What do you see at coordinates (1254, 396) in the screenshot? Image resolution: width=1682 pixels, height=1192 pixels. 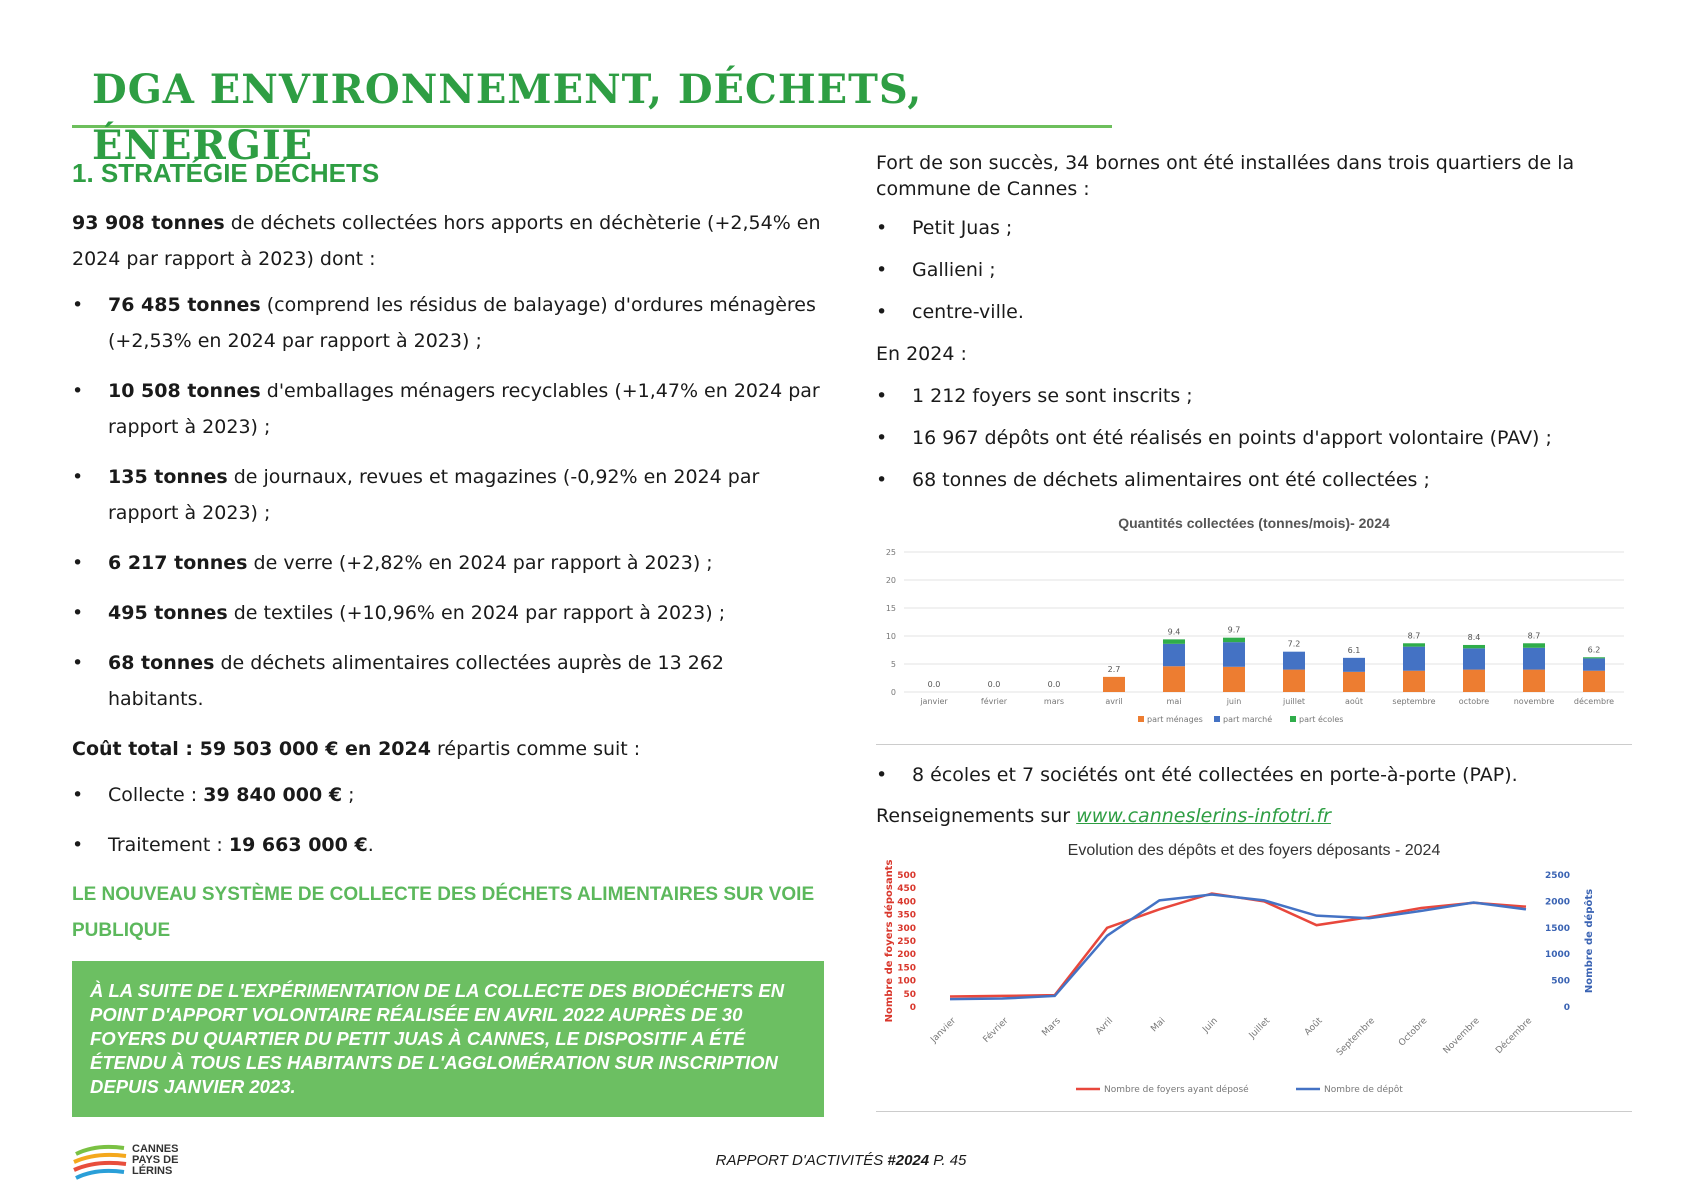 I see `list-item: 1 212 foyers se sont inscrits ;` at bounding box center [1254, 396].